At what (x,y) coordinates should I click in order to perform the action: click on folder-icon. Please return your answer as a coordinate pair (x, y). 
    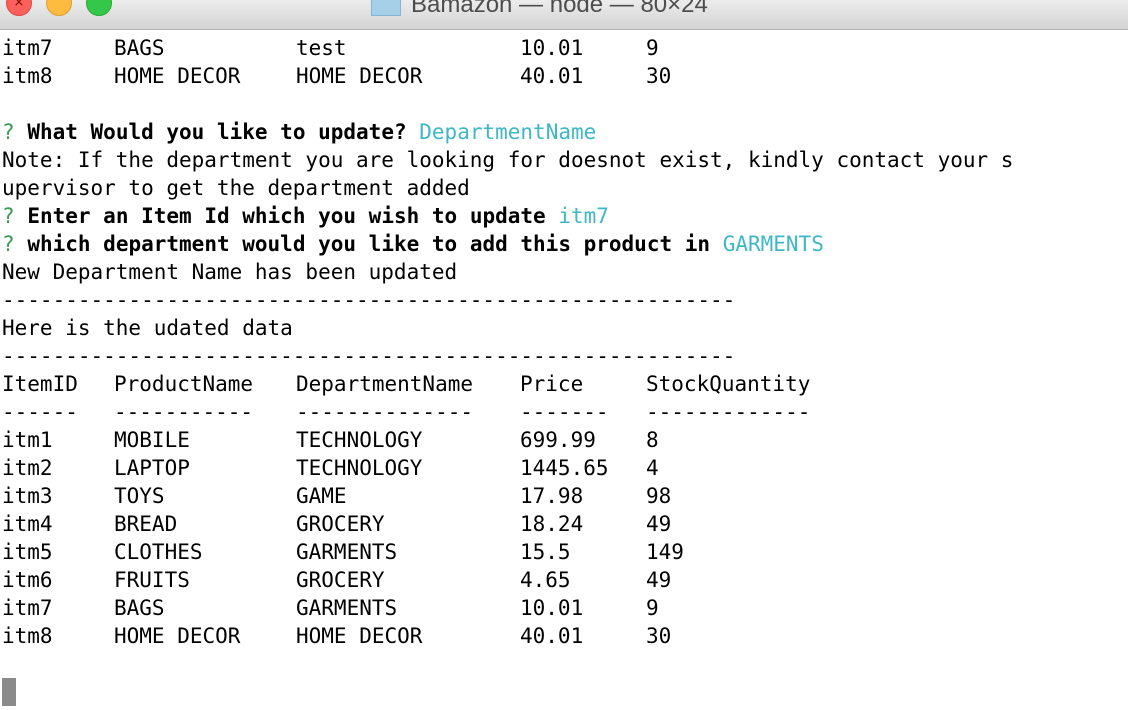
    Looking at the image, I should click on (386, 8).